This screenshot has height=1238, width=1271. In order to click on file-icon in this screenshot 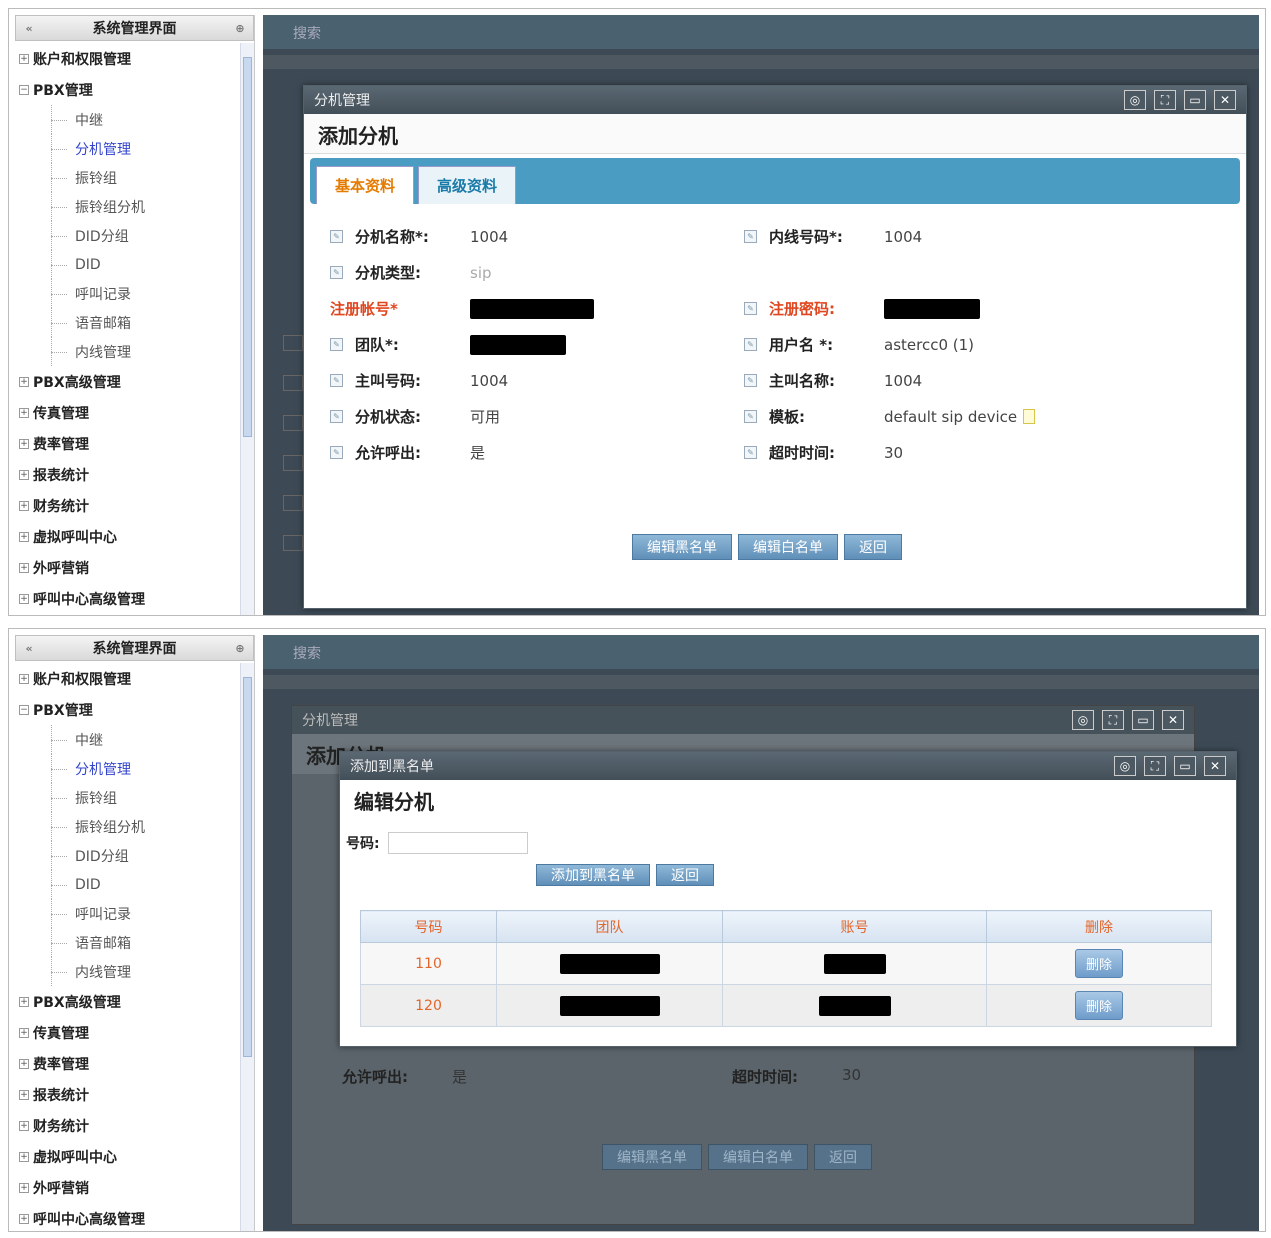, I will do `click(1029, 416)`.